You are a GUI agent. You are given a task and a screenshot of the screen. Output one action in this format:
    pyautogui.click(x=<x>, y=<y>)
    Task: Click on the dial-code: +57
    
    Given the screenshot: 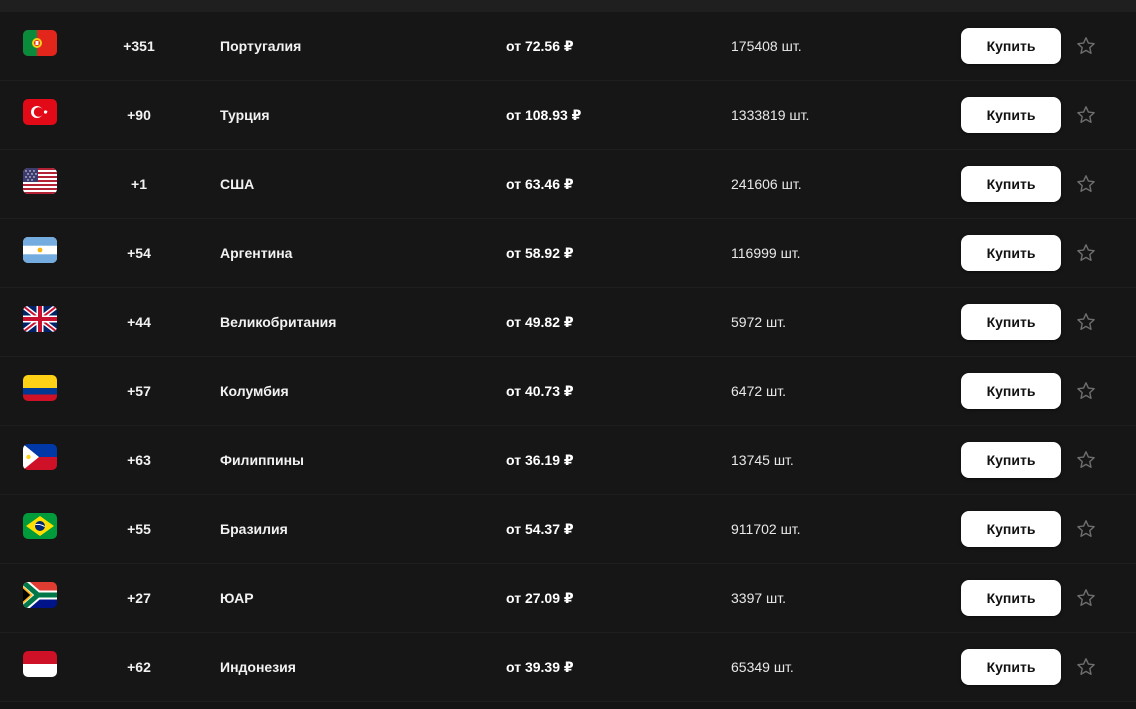 What is the action you would take?
    pyautogui.click(x=139, y=391)
    